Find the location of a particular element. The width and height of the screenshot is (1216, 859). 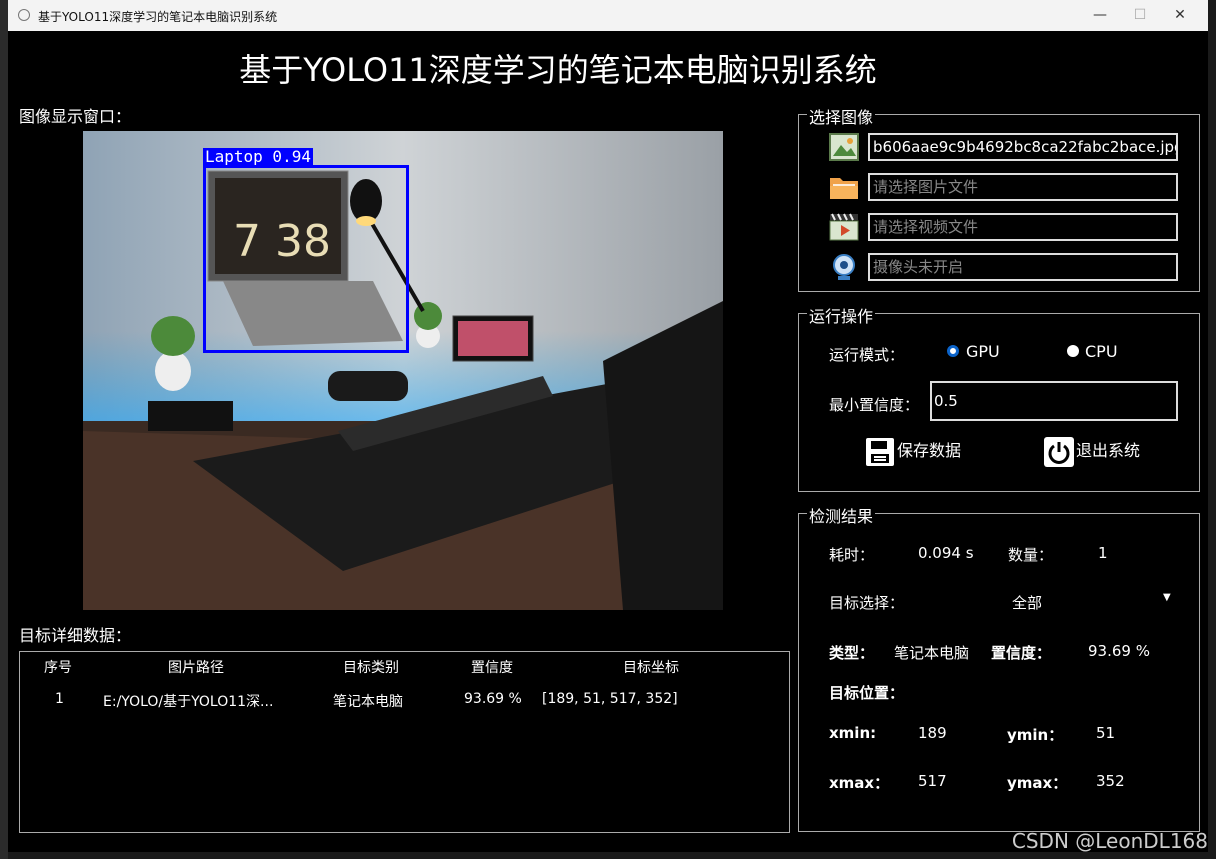

cell-coords: [189, 51, 517, 352] is located at coordinates (610, 699).